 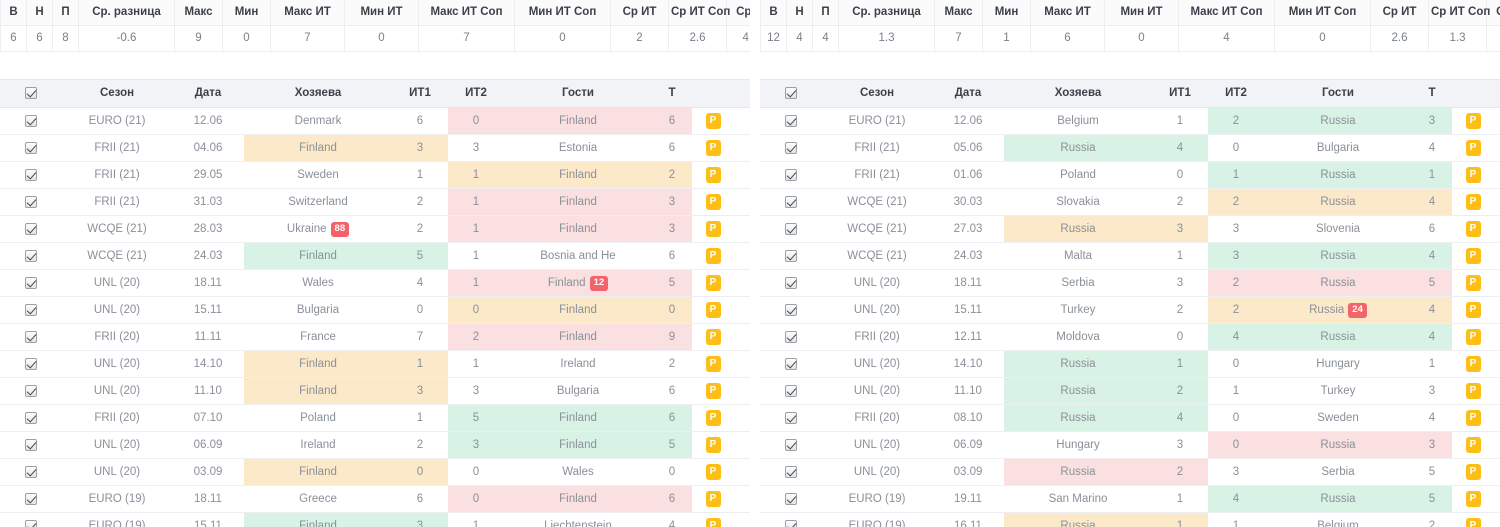 What do you see at coordinates (375, 283) in the screenshot?
I see `table-row: UNL (20)18.11 Wales 41 Finland12 5Р 3:1` at bounding box center [375, 283].